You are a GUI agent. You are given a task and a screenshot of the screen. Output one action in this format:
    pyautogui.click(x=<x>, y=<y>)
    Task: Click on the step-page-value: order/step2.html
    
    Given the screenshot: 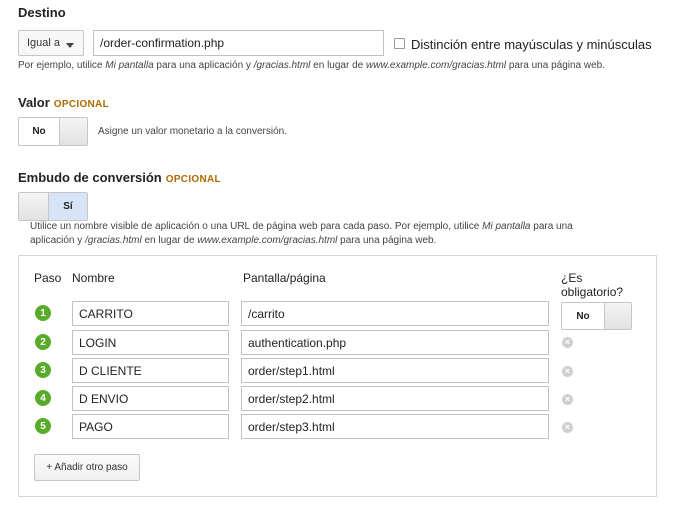 What is the action you would take?
    pyautogui.click(x=291, y=398)
    